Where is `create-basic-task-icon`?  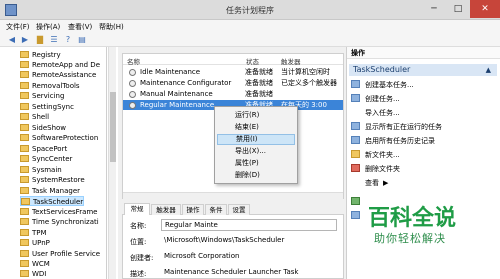
create-basic-task-icon is located at coordinates (355, 84).